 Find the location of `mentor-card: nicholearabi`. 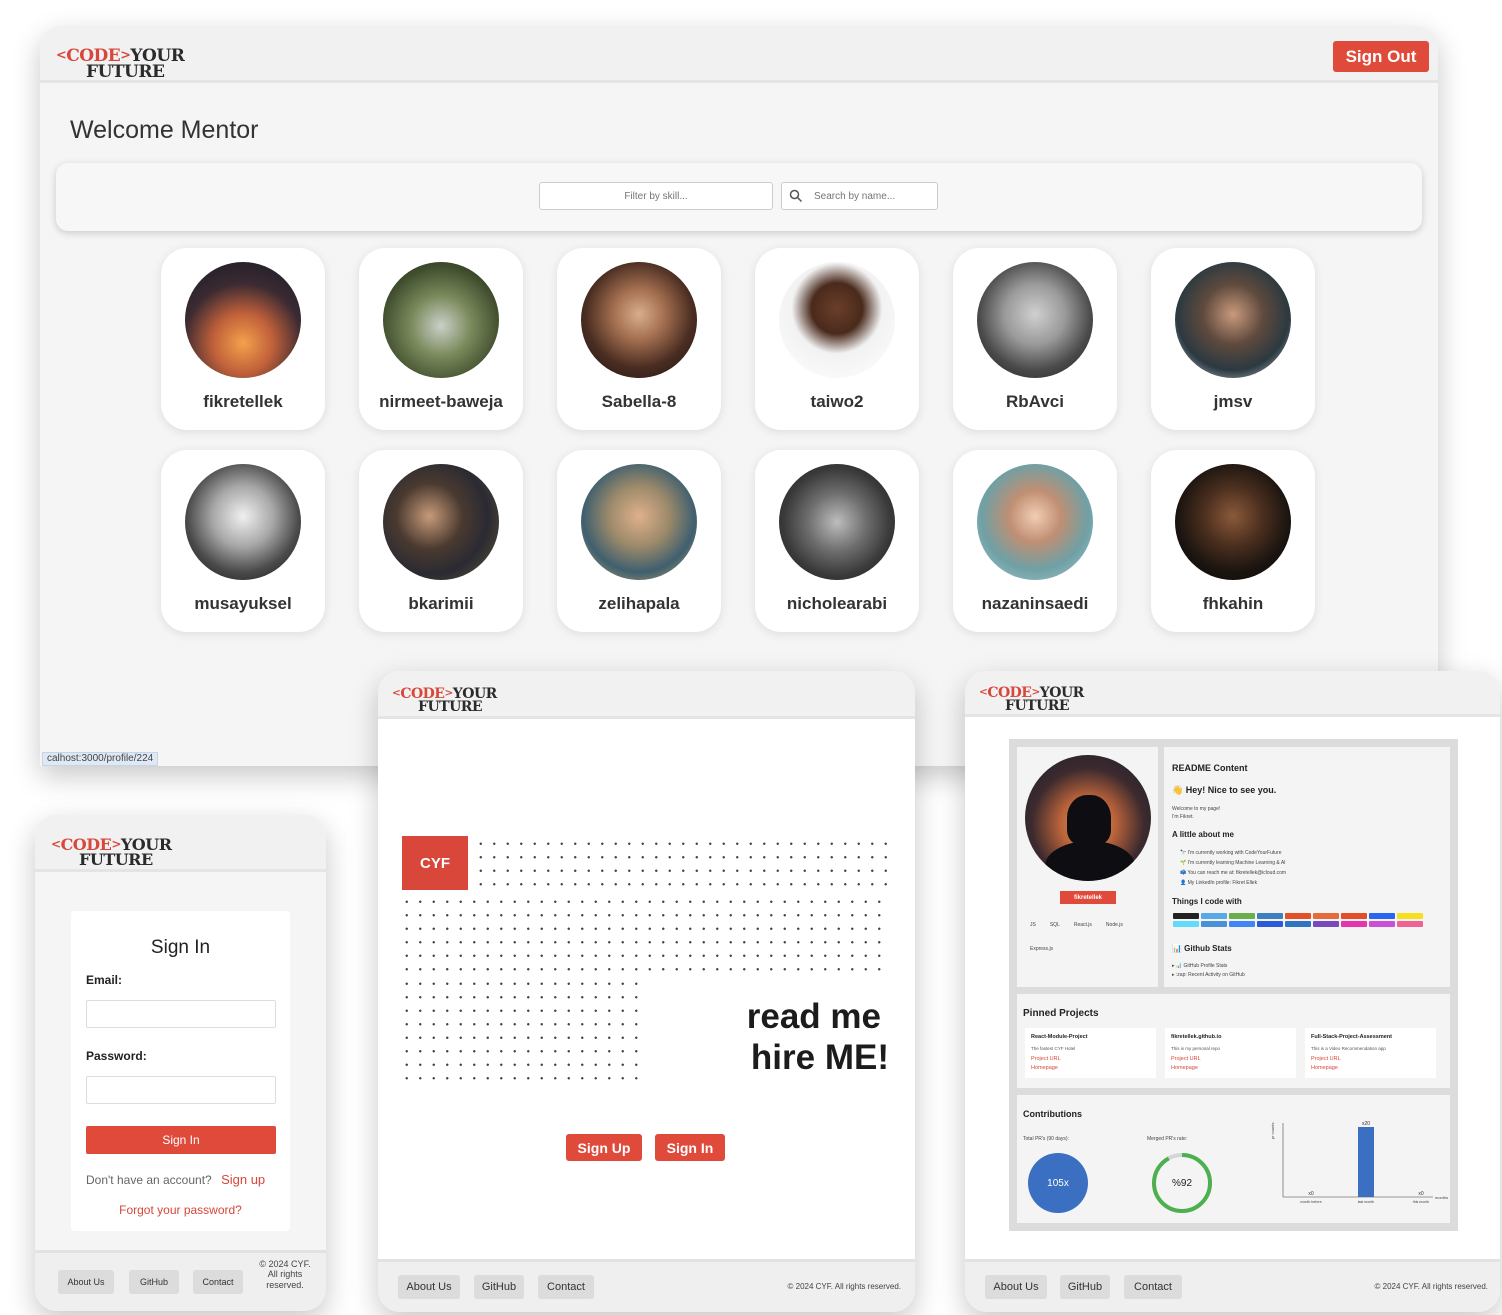

mentor-card: nicholearabi is located at coordinates (837, 541).